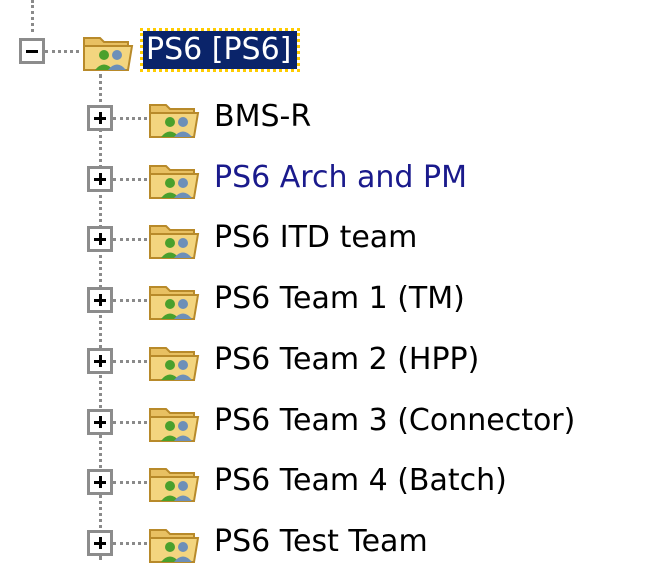 The height and width of the screenshot is (584, 660). I want to click on tree-node-label: PS6 Team 1 (TM), so click(339, 299).